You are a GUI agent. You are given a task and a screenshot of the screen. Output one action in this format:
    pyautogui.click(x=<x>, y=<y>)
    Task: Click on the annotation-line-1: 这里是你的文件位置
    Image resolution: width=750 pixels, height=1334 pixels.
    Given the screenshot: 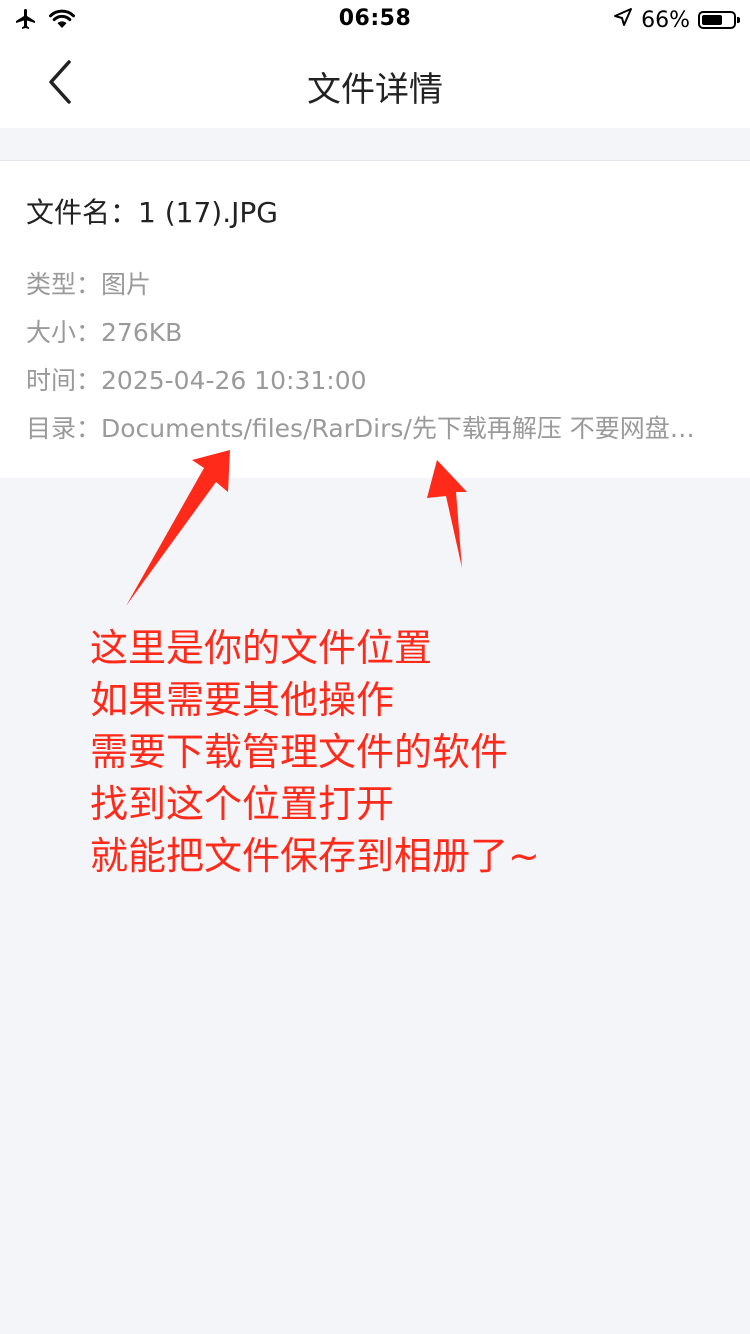 What is the action you would take?
    pyautogui.click(x=261, y=648)
    